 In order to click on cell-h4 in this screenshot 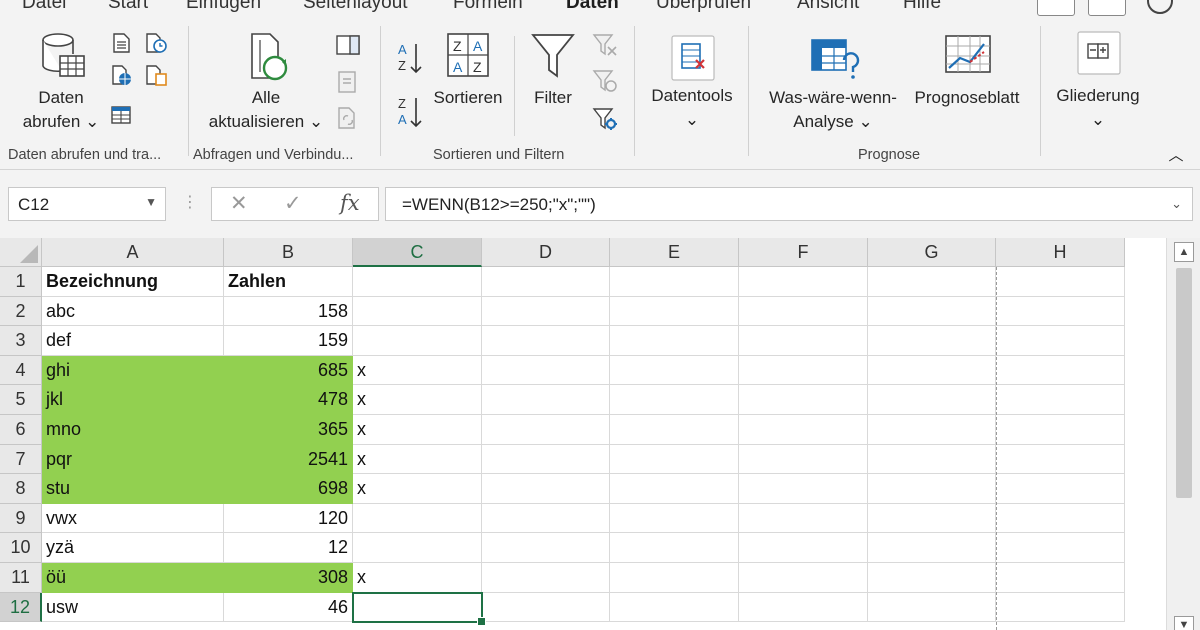, I will do `click(1060, 370)`.